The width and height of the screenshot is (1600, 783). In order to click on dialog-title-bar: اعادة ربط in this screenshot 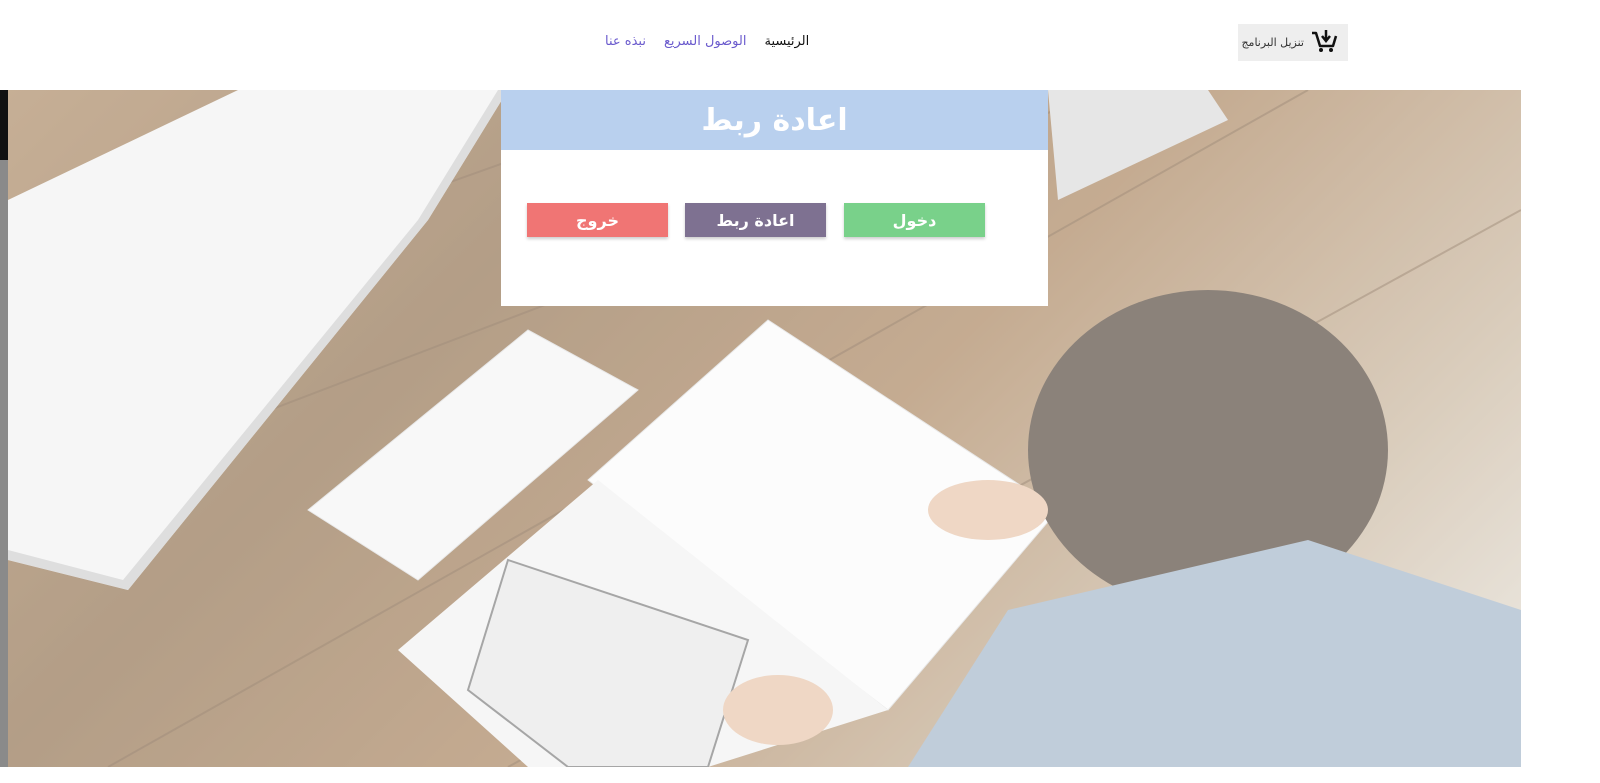, I will do `click(774, 120)`.